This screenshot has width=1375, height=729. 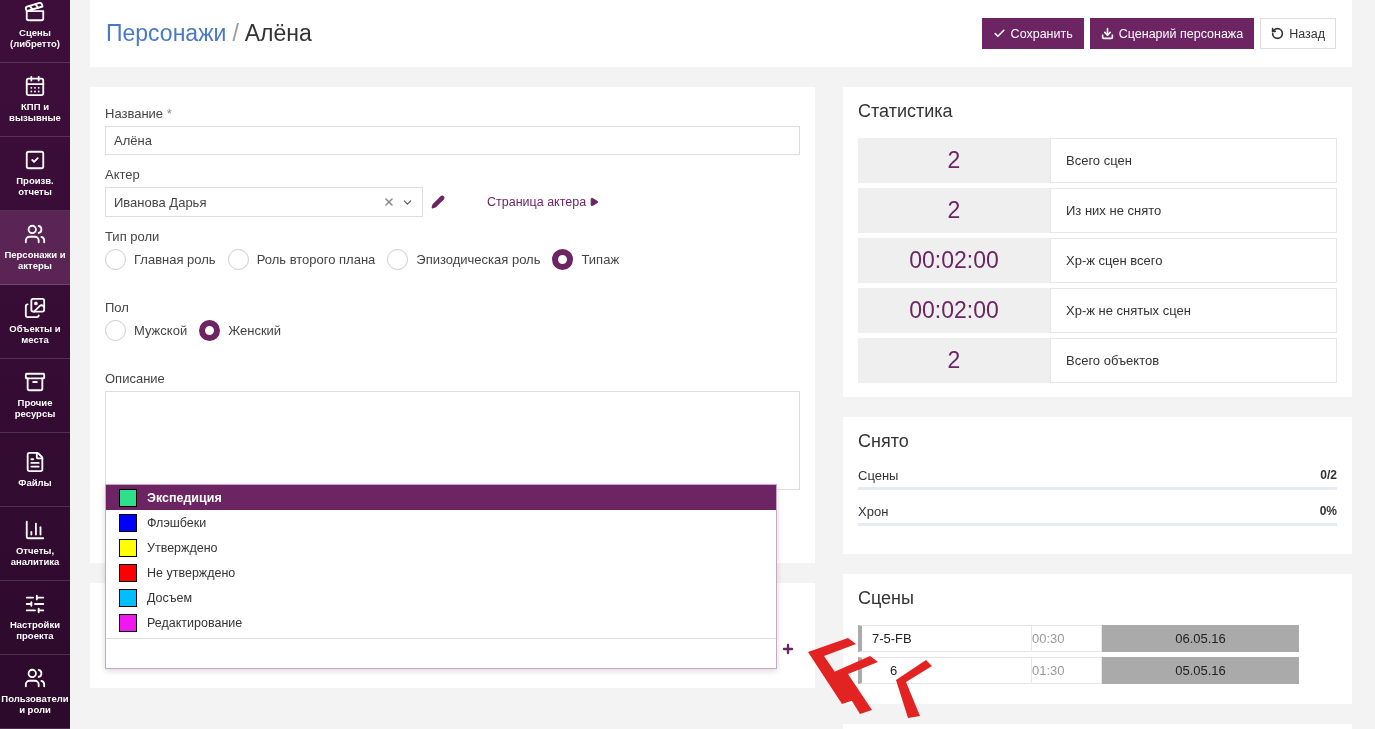 What do you see at coordinates (1193, 210) in the screenshot?
I see `stat-label: Из них не снято` at bounding box center [1193, 210].